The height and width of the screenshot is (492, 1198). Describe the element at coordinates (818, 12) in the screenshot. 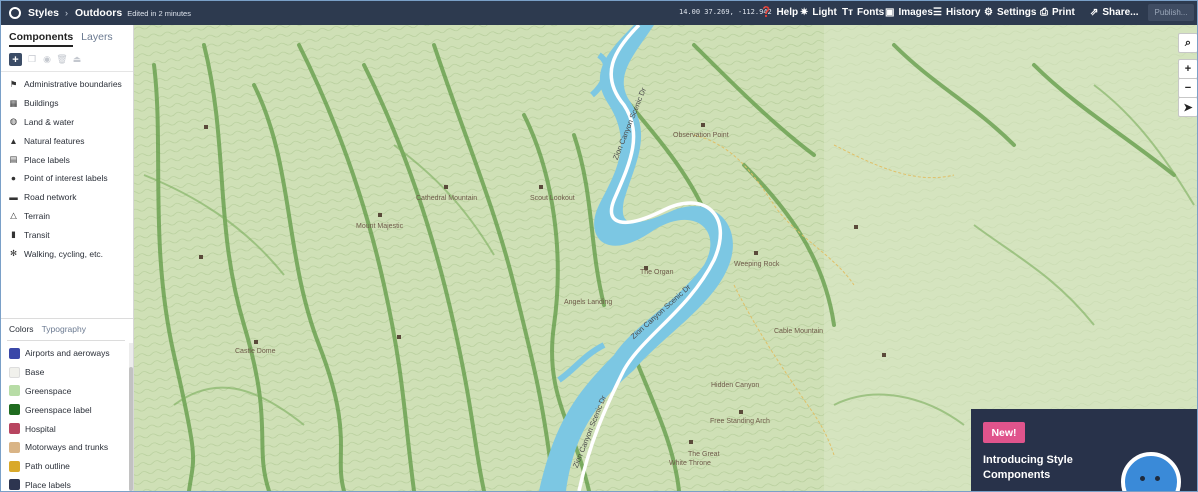

I see `light-button: ✷ Light` at that location.